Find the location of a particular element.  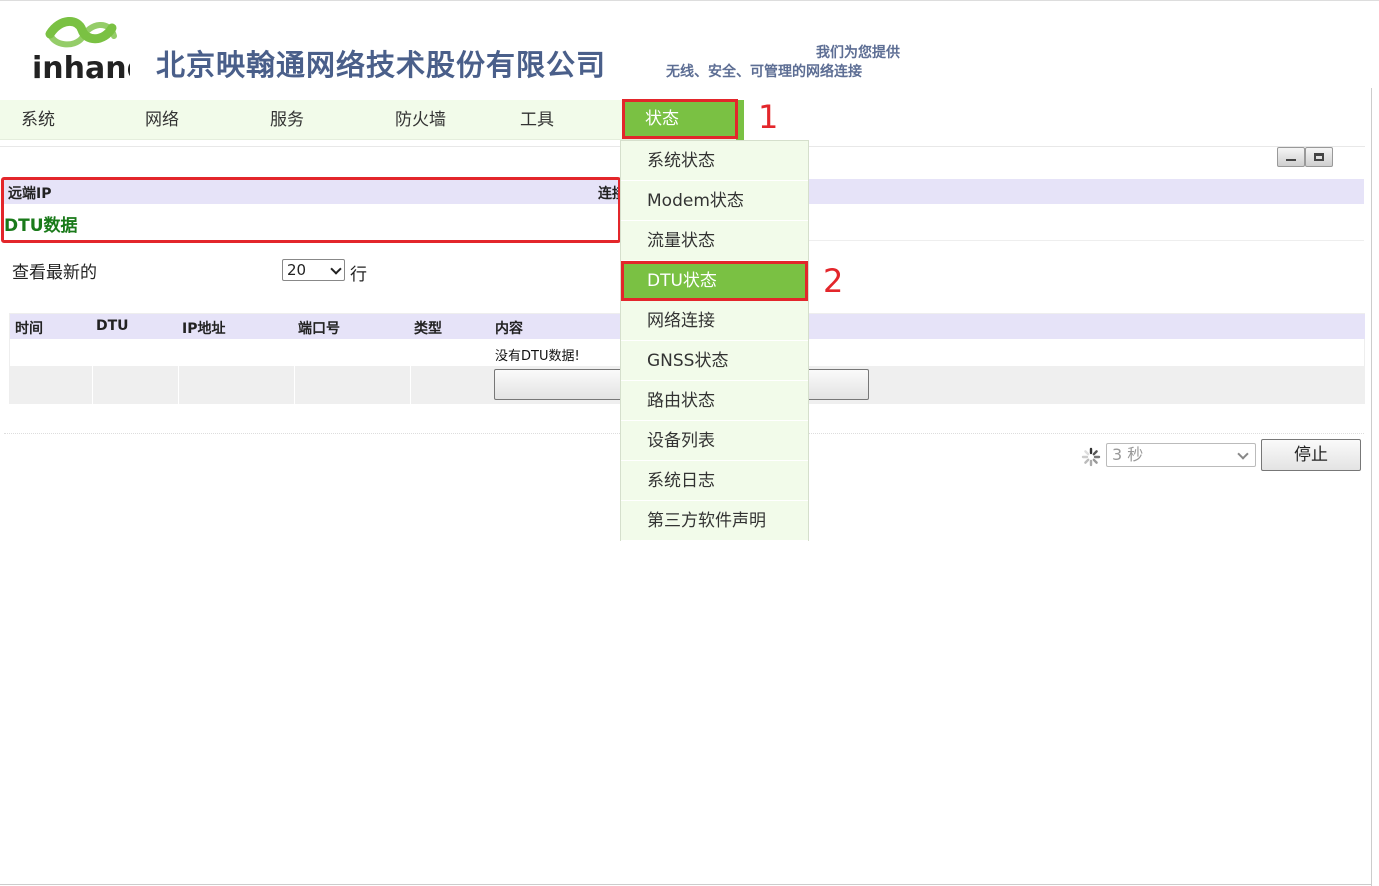

frame-border-bottom is located at coordinates (686, 884).